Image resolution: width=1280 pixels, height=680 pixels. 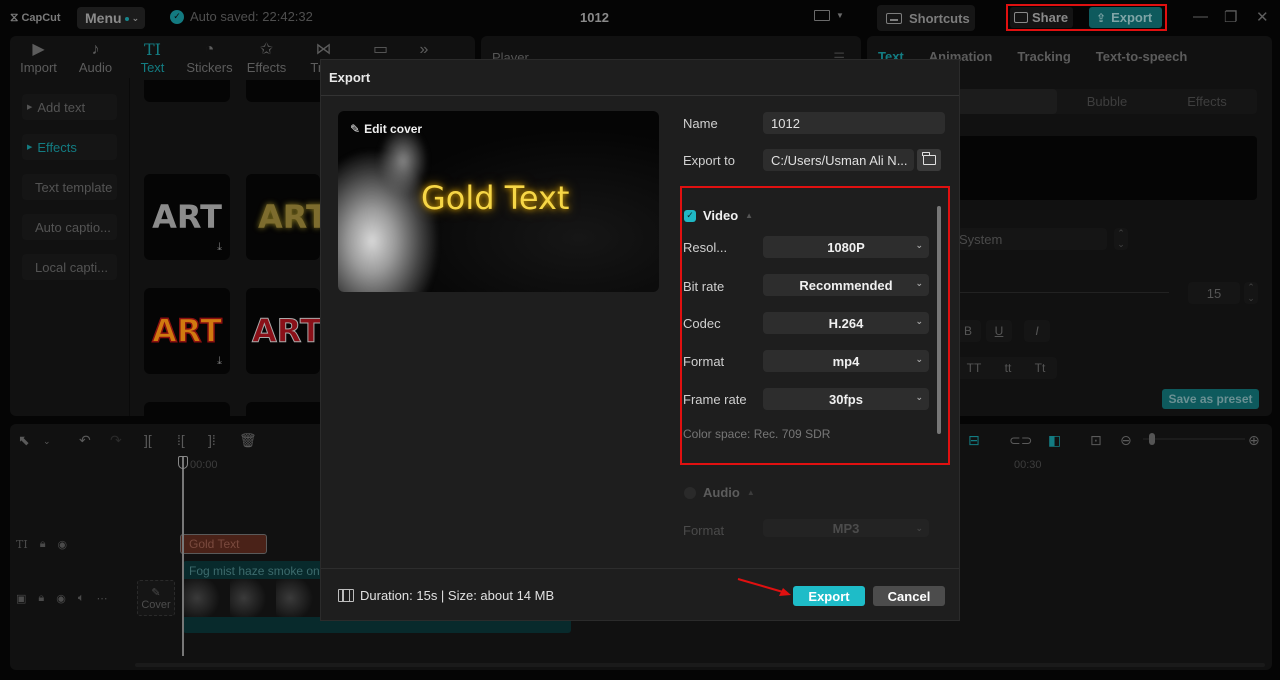 I want to click on segment-effects: Effects, so click(x=1207, y=101).